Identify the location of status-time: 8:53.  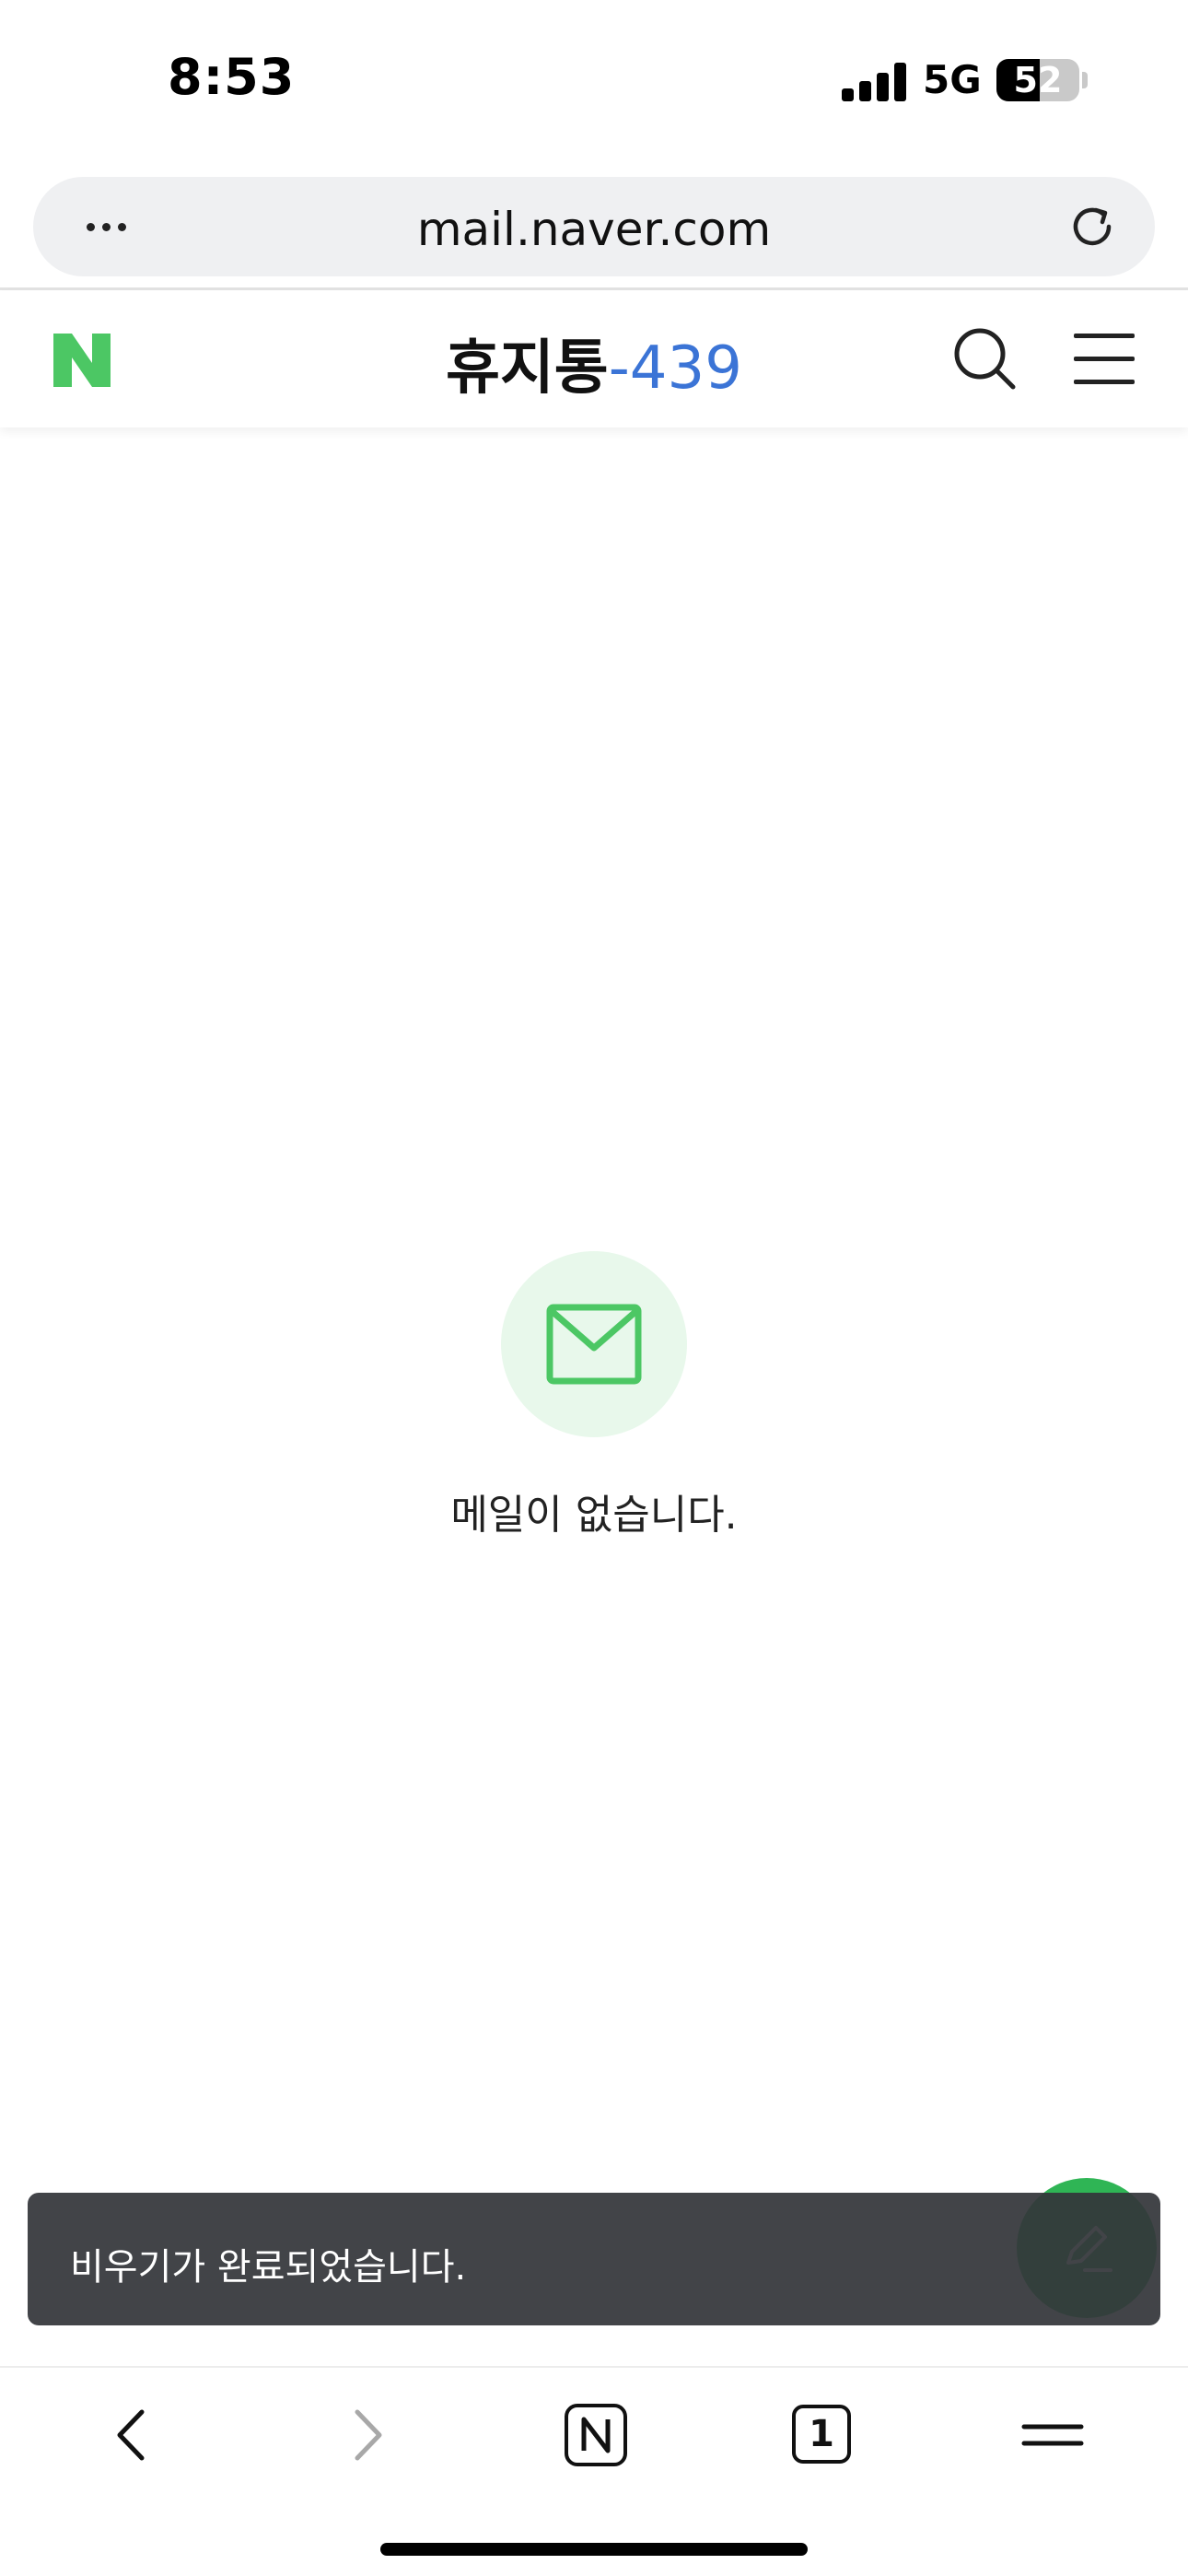
(232, 77).